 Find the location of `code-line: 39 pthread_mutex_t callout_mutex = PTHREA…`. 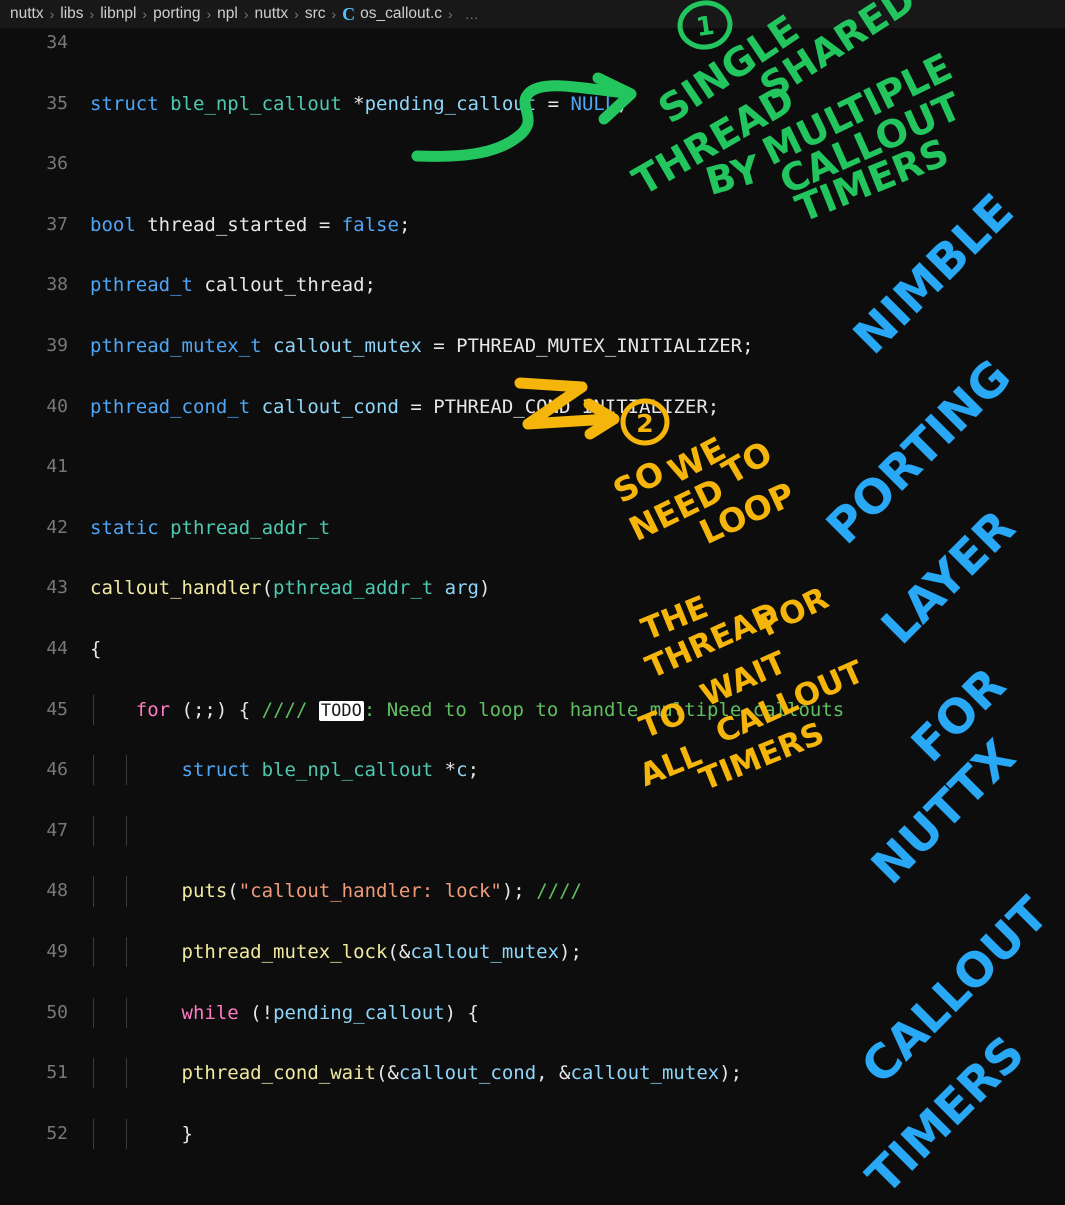

code-line: 39 pthread_mutex_t callout_mutex = PTHREA… is located at coordinates (532, 346).